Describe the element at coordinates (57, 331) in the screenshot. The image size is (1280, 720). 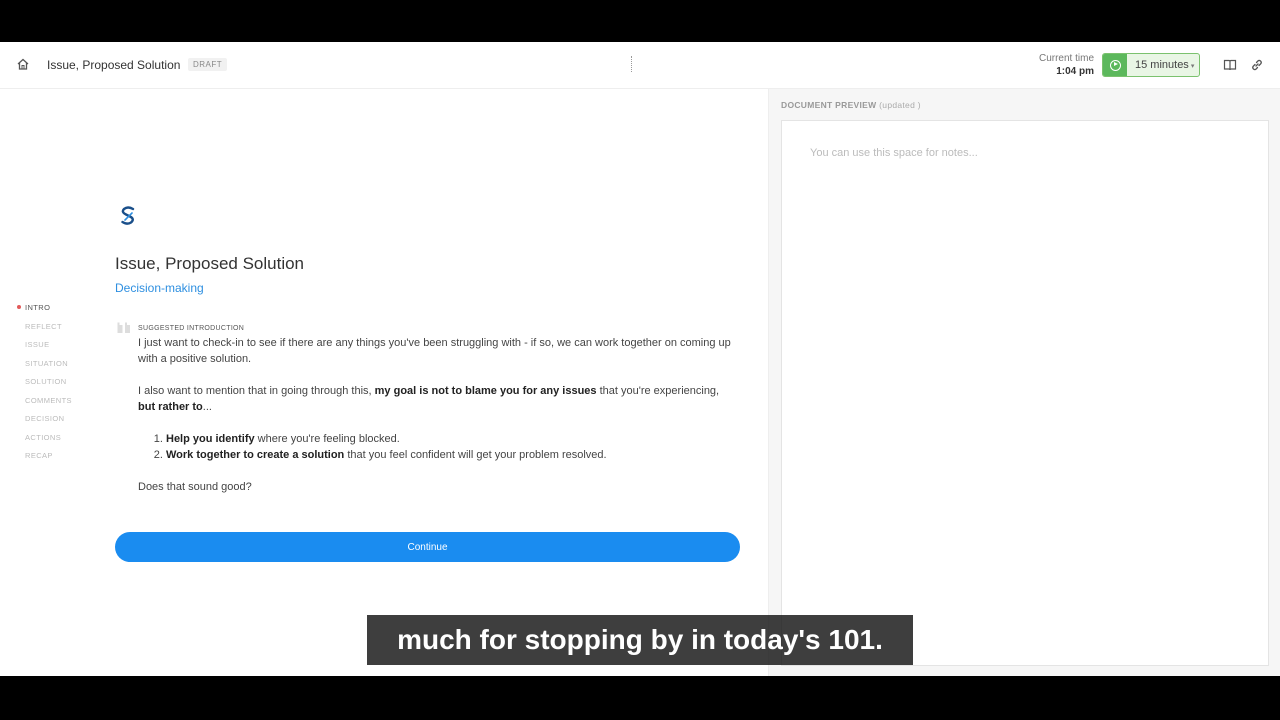
I see `step-reflect: REFLECT` at that location.